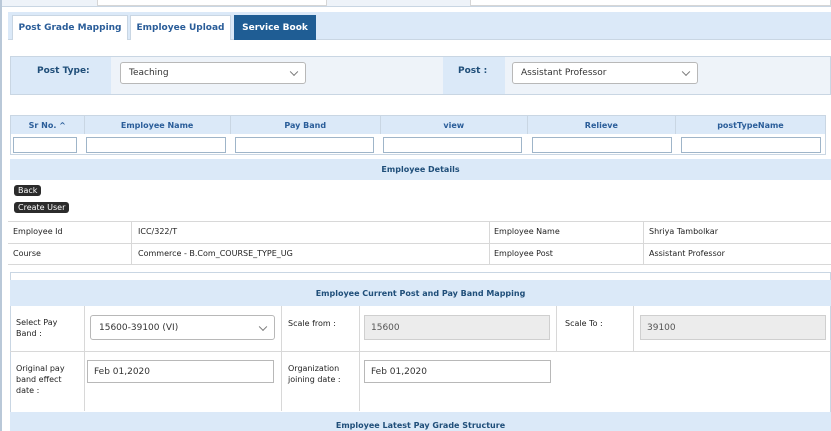  What do you see at coordinates (158, 231) in the screenshot?
I see `employee-id-value: ICC/322/T` at bounding box center [158, 231].